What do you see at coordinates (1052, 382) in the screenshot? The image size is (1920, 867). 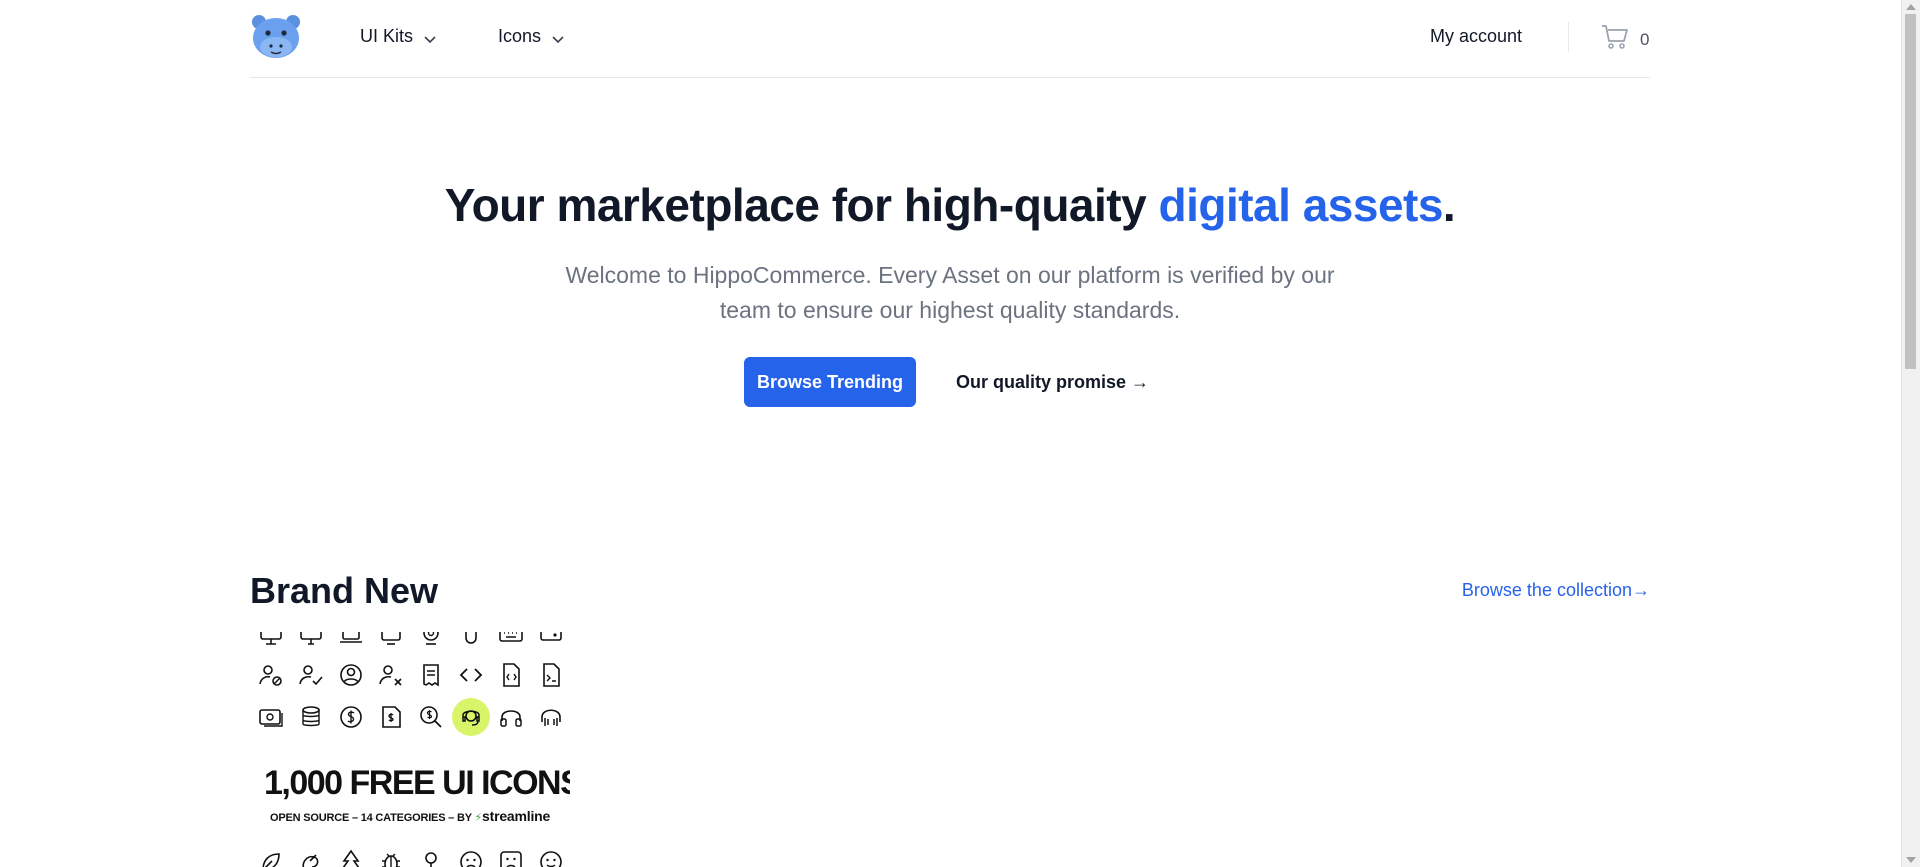 I see `quality-promise-link: Our quality promise →` at bounding box center [1052, 382].